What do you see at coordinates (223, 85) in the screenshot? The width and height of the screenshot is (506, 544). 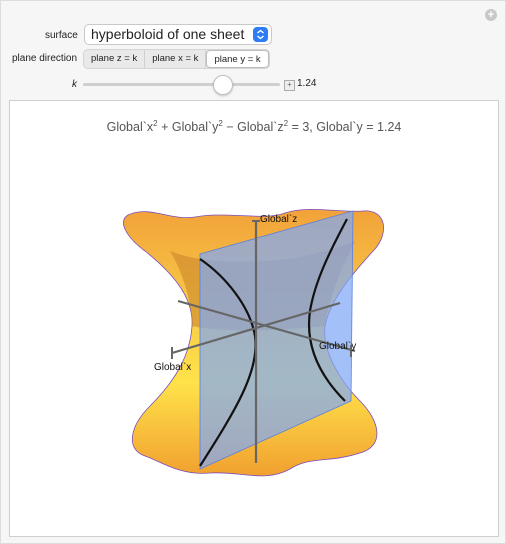 I see `k-slider-knob` at bounding box center [223, 85].